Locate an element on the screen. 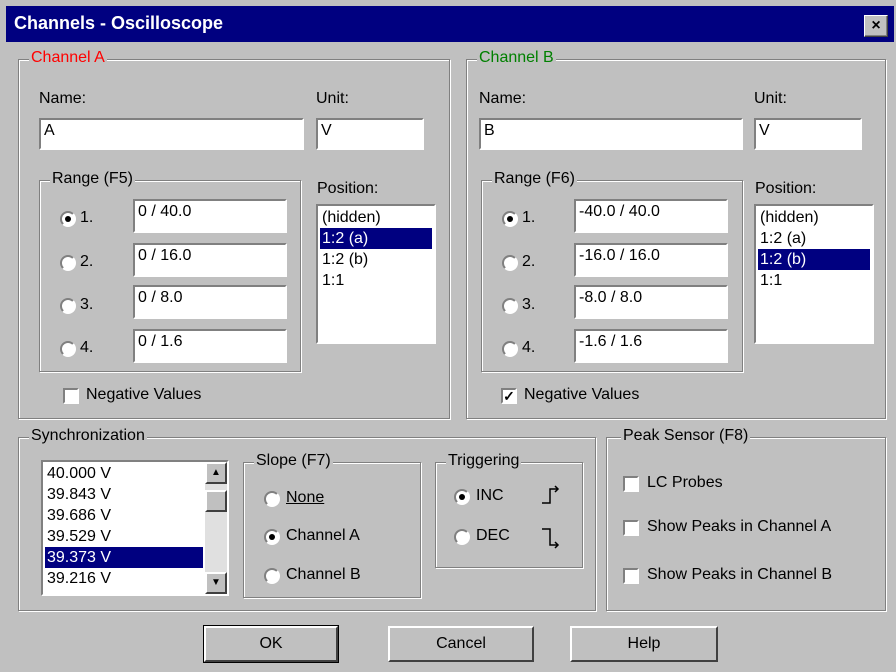 This screenshot has width=896, height=672. channel-b-range-3-radio is located at coordinates (510, 306).